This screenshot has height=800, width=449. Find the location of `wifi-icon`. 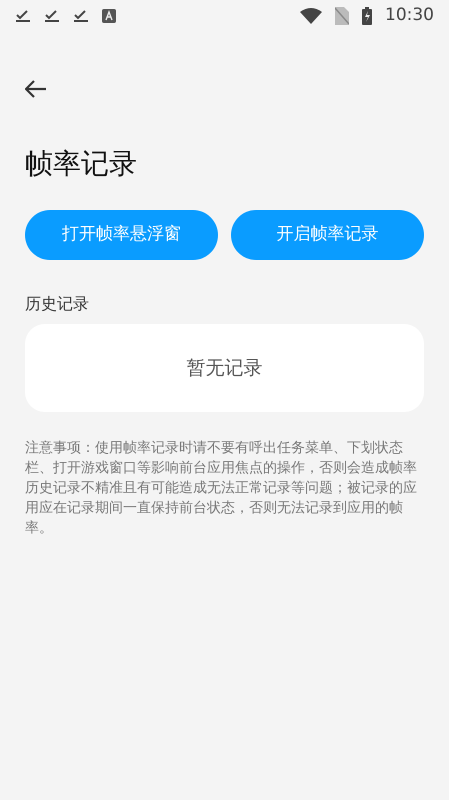

wifi-icon is located at coordinates (311, 16).